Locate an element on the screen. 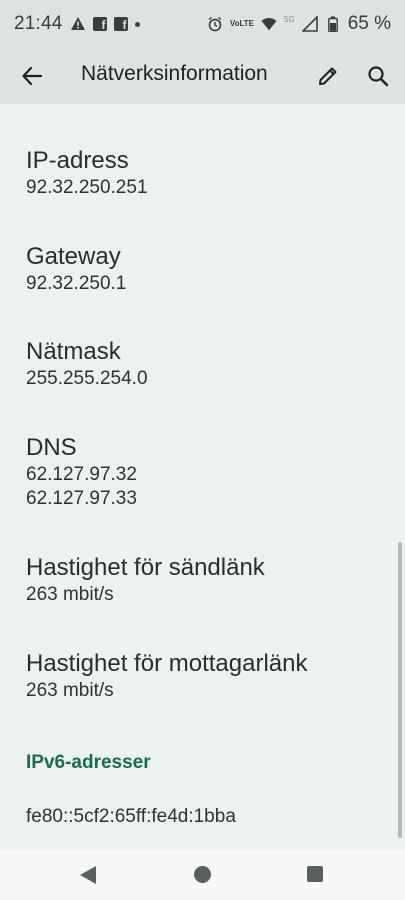 The height and width of the screenshot is (900, 405). info-label: Hastighet för mottagarlänk is located at coordinates (167, 663).